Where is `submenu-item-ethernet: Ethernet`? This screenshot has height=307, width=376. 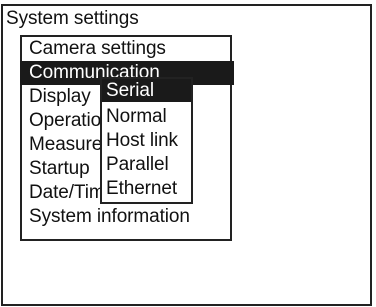
submenu-item-ethernet: Ethernet is located at coordinates (146, 188).